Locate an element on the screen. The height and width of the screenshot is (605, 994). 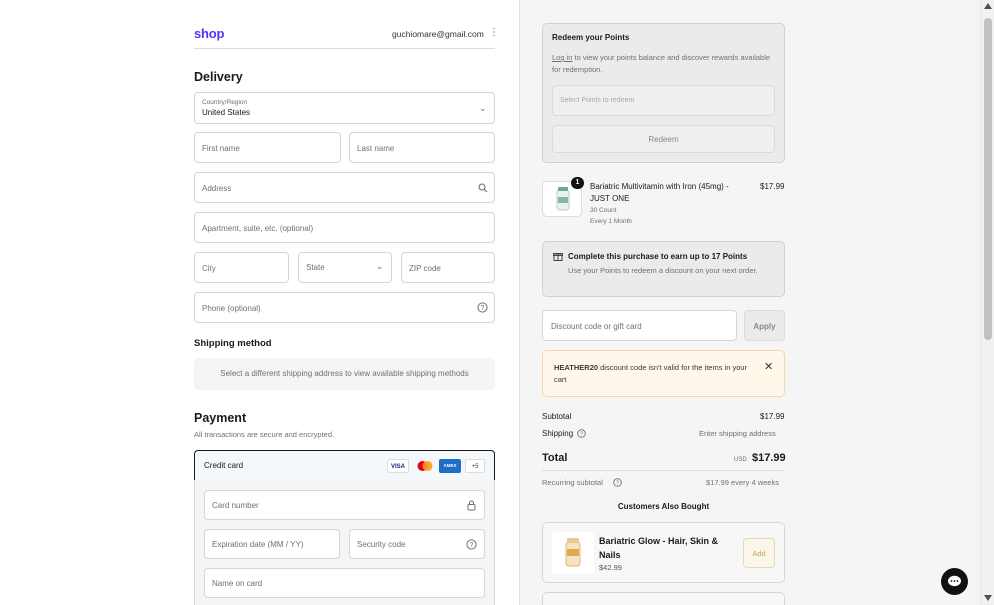
scroll-down-icon is located at coordinates (988, 598).